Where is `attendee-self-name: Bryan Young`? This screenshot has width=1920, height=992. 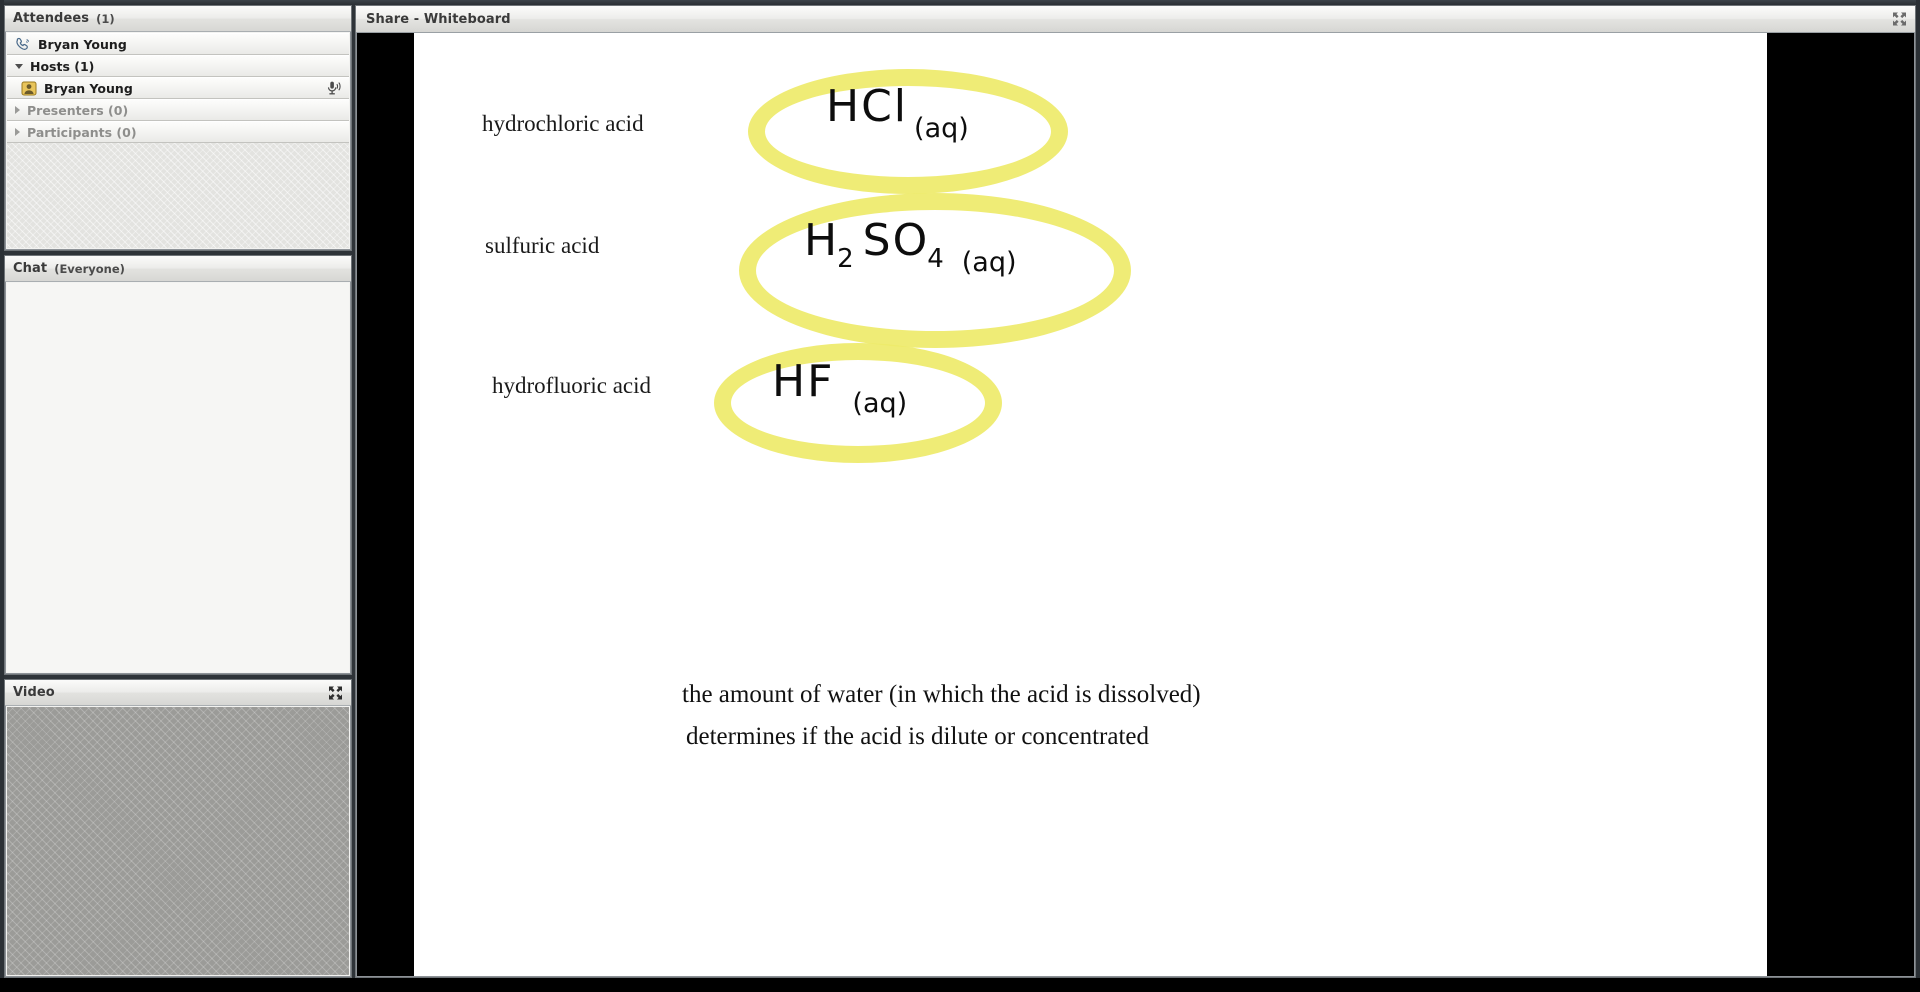
attendee-self-name: Bryan Young is located at coordinates (82, 44).